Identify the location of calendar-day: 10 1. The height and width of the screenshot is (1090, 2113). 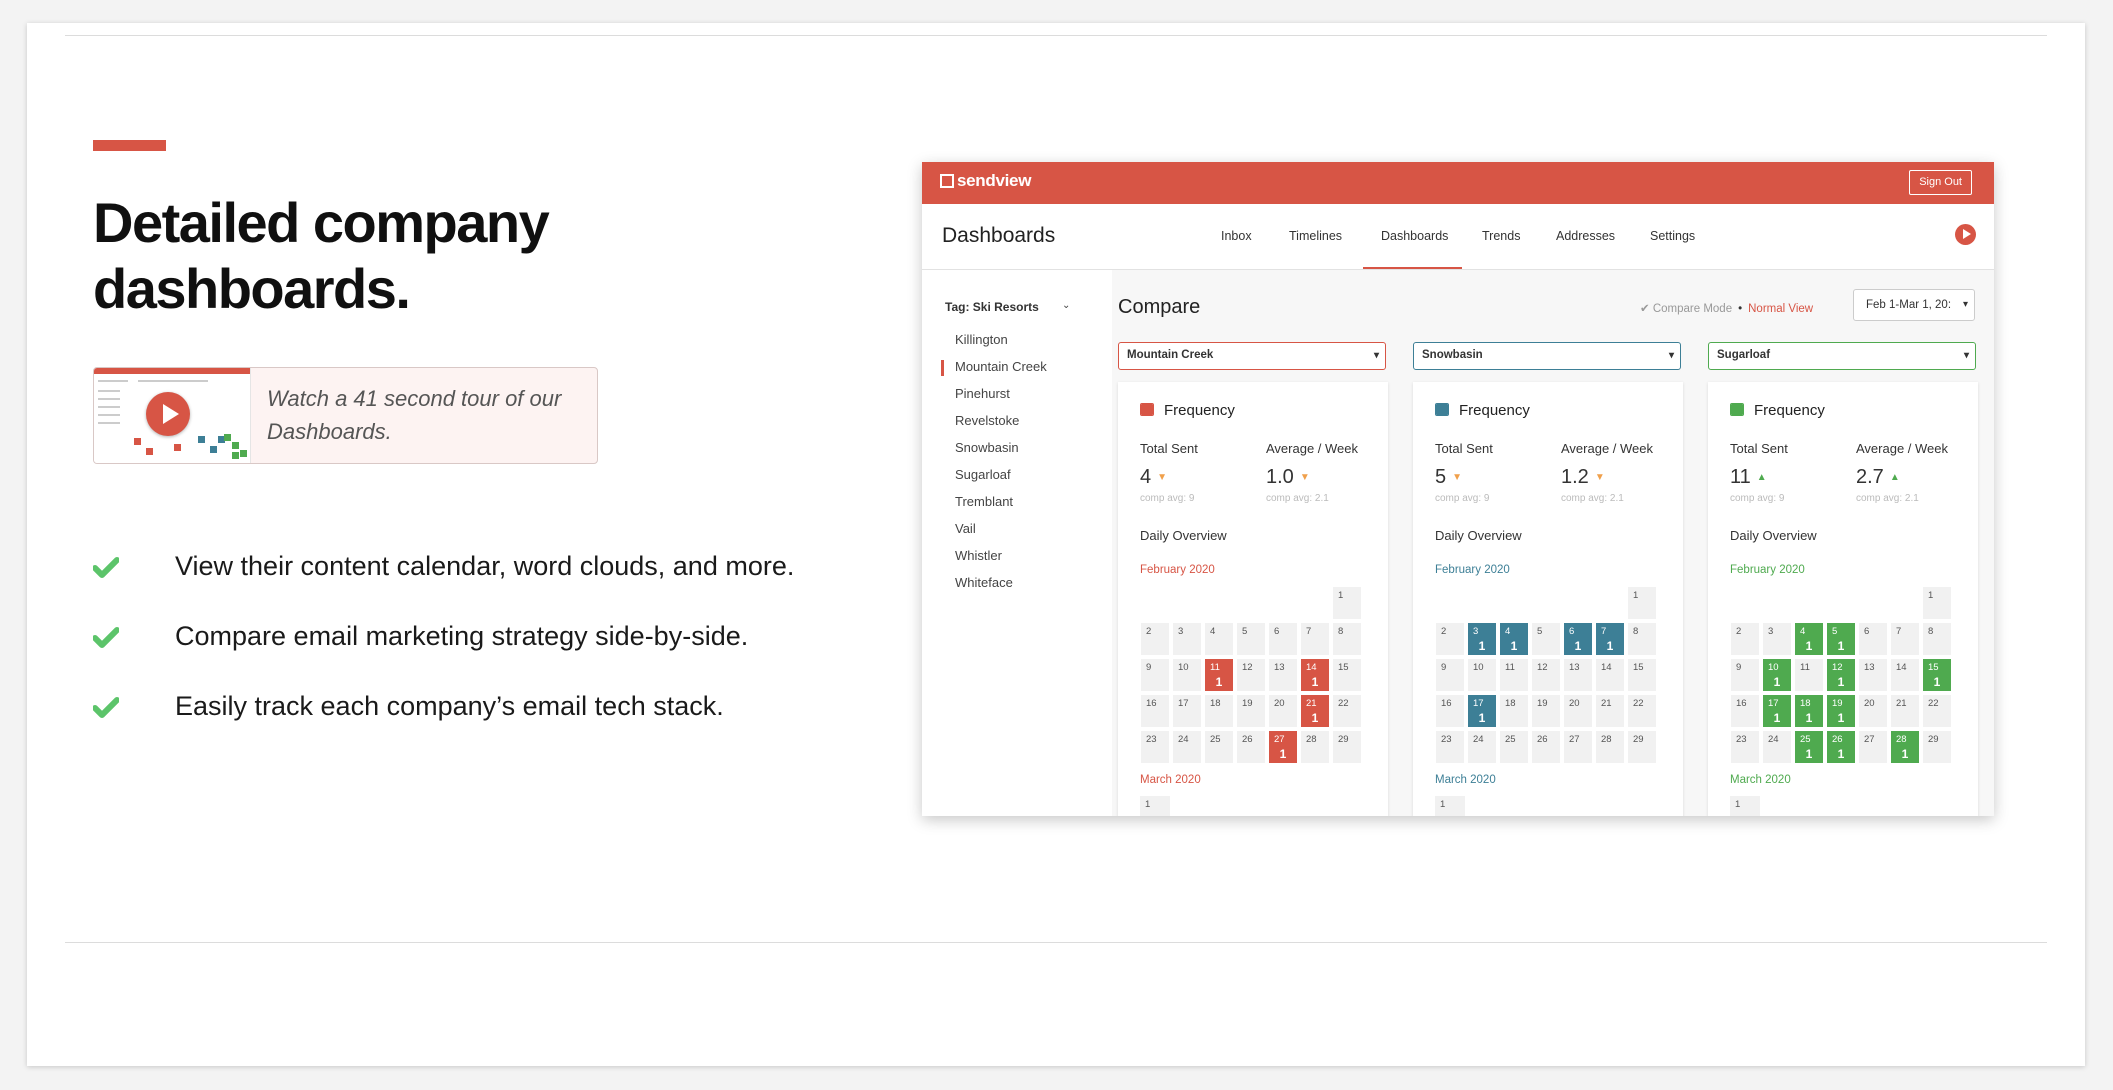
(1777, 675).